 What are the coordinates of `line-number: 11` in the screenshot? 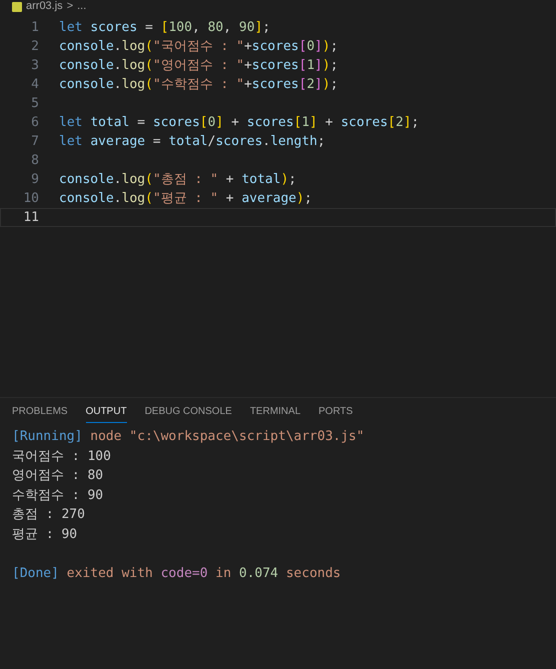 It's located at (30, 217).